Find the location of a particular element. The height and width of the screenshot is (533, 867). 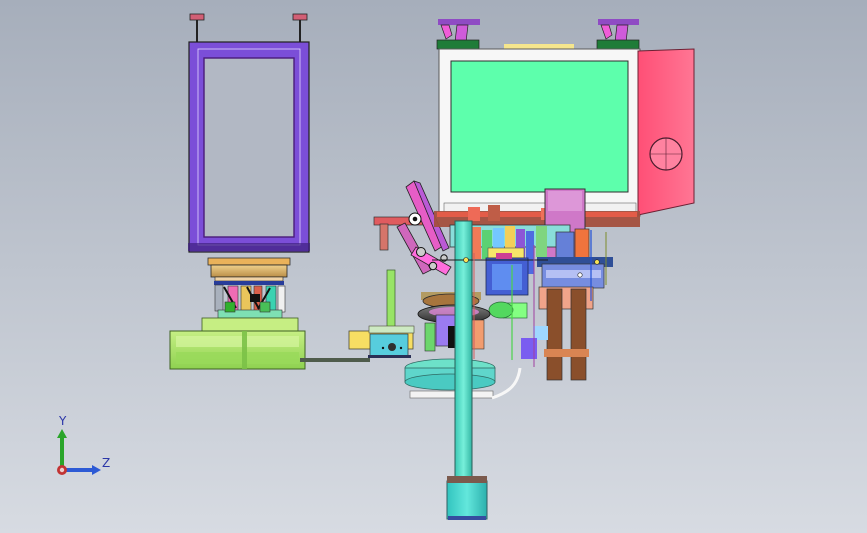

pink-side-panel is located at coordinates (666, 132).